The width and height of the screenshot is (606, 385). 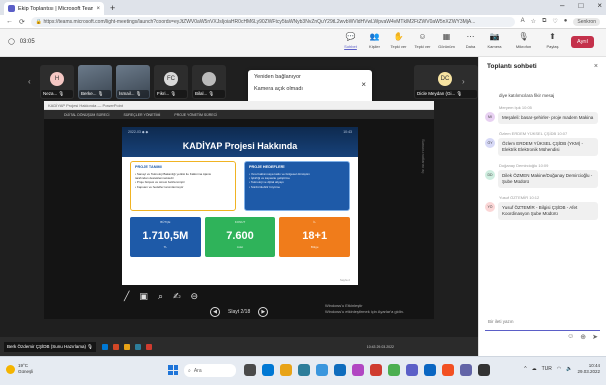 What do you see at coordinates (133, 82) in the screenshot?
I see `participant-tile: İsmail... 🎙` at bounding box center [133, 82].